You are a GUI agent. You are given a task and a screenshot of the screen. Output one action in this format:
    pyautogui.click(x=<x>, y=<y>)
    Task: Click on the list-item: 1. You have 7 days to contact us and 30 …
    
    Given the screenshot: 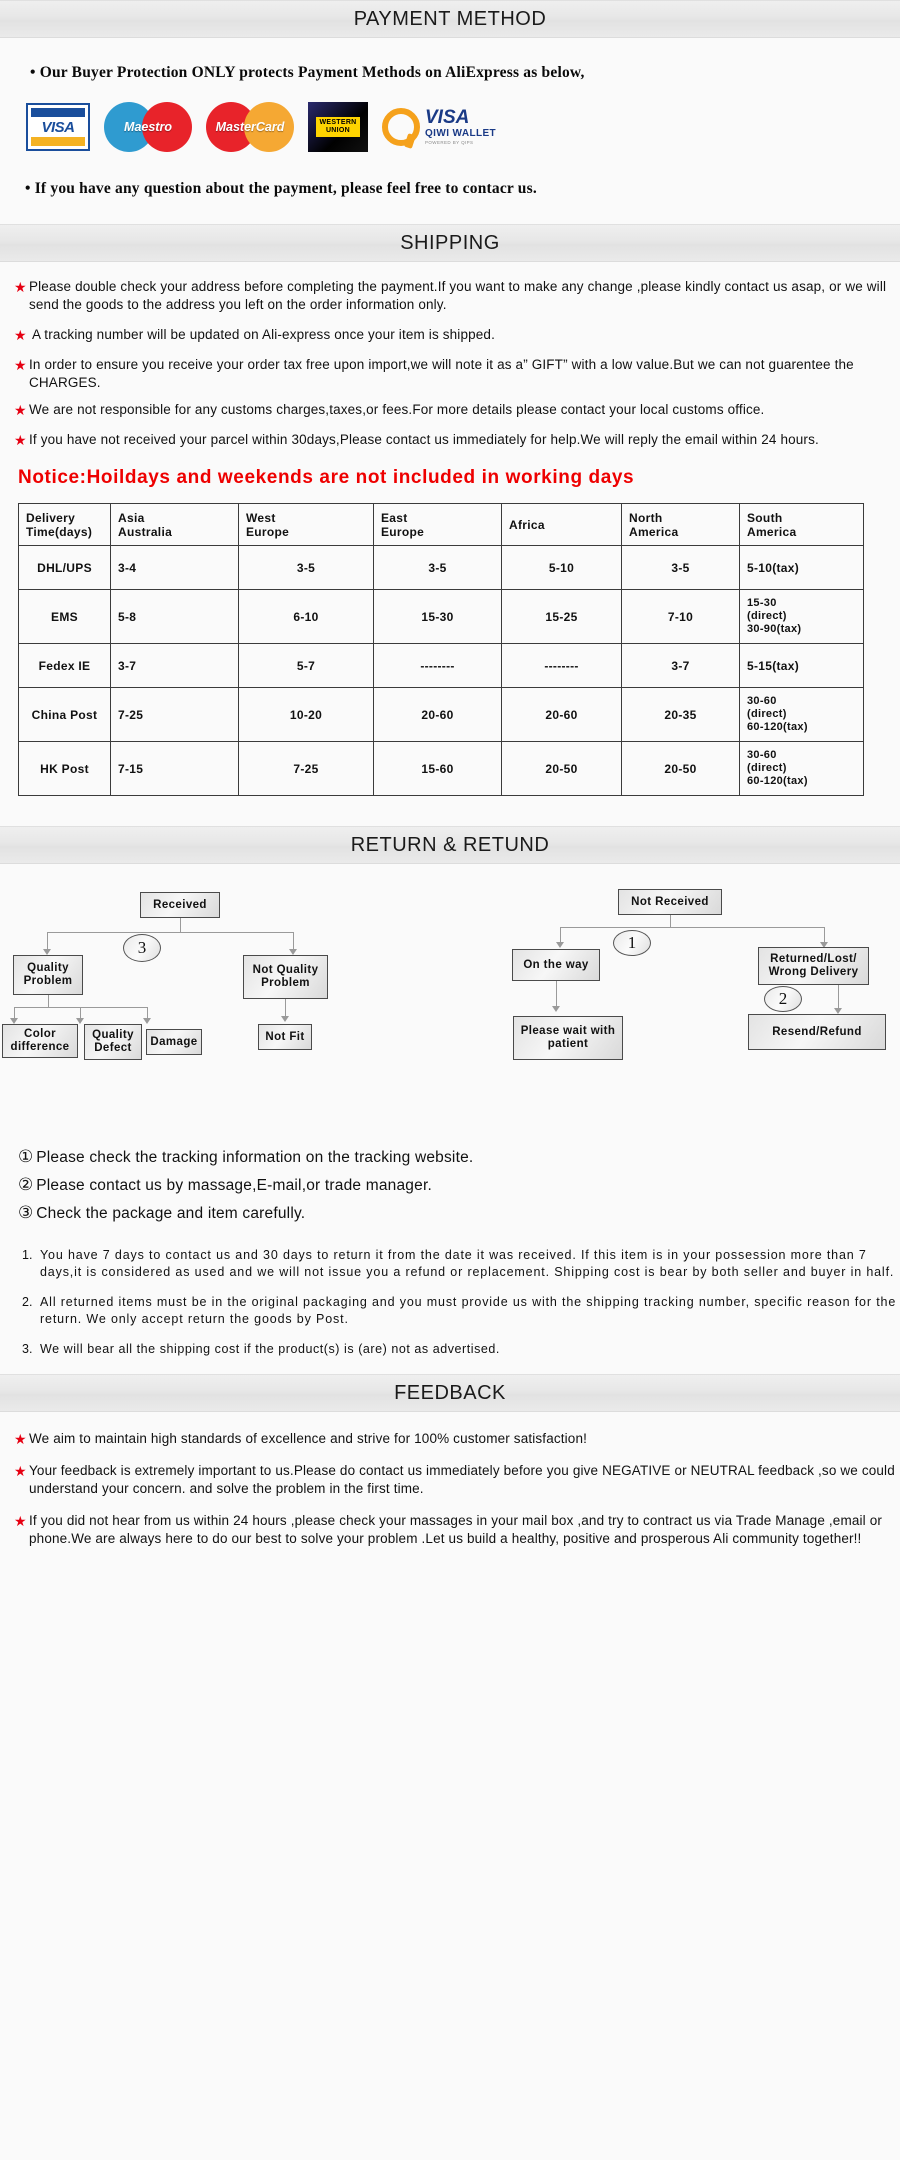 What is the action you would take?
    pyautogui.click(x=461, y=1264)
    